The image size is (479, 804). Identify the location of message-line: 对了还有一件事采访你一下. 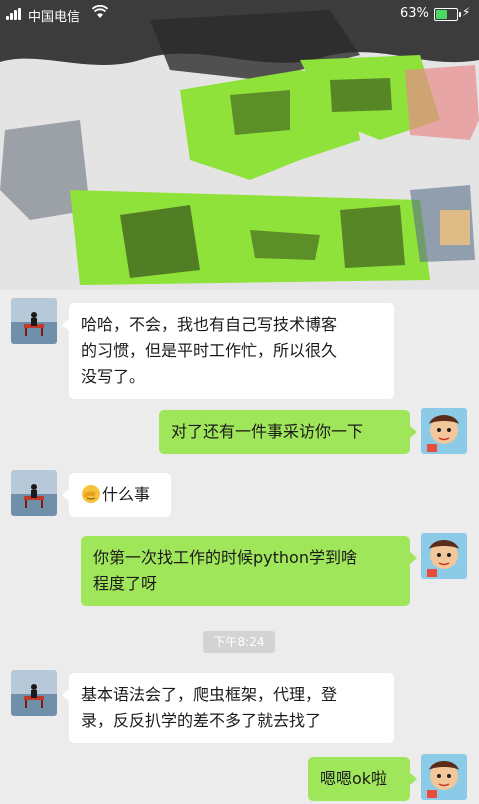
(267, 431).